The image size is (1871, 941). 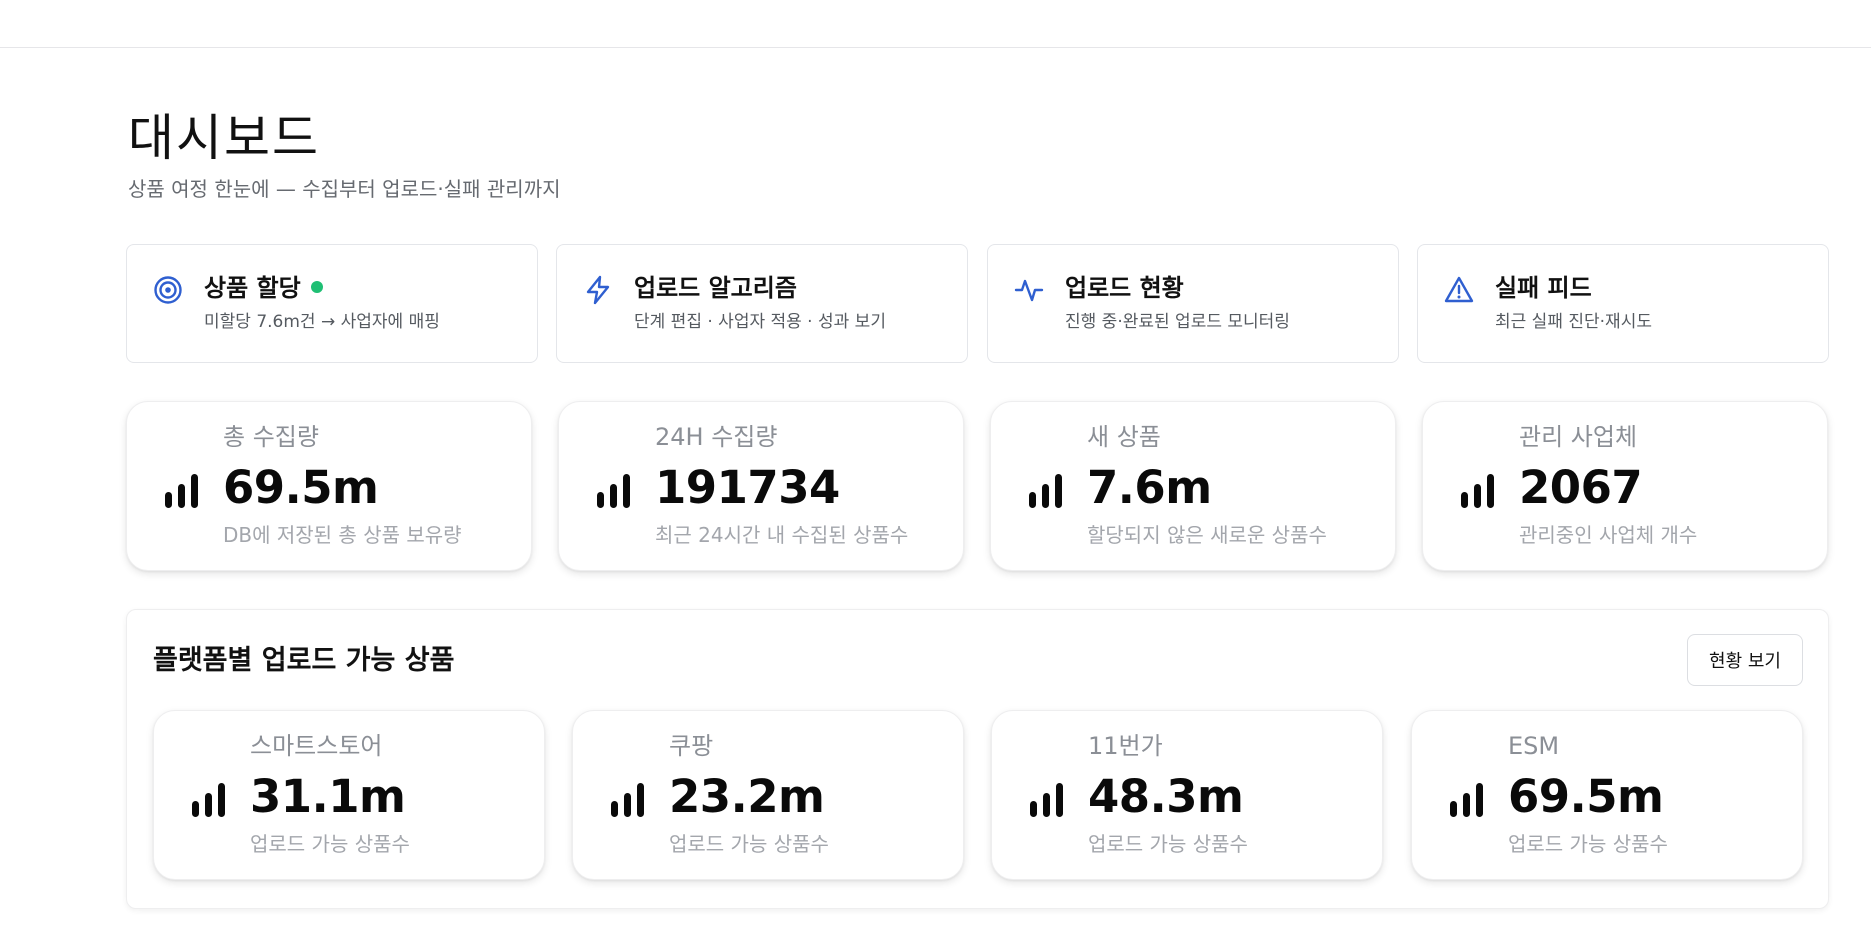 I want to click on stat-card-new-products: 새 상품 7.6m 할당되지 않은 새로운 상품수, so click(x=1193, y=486).